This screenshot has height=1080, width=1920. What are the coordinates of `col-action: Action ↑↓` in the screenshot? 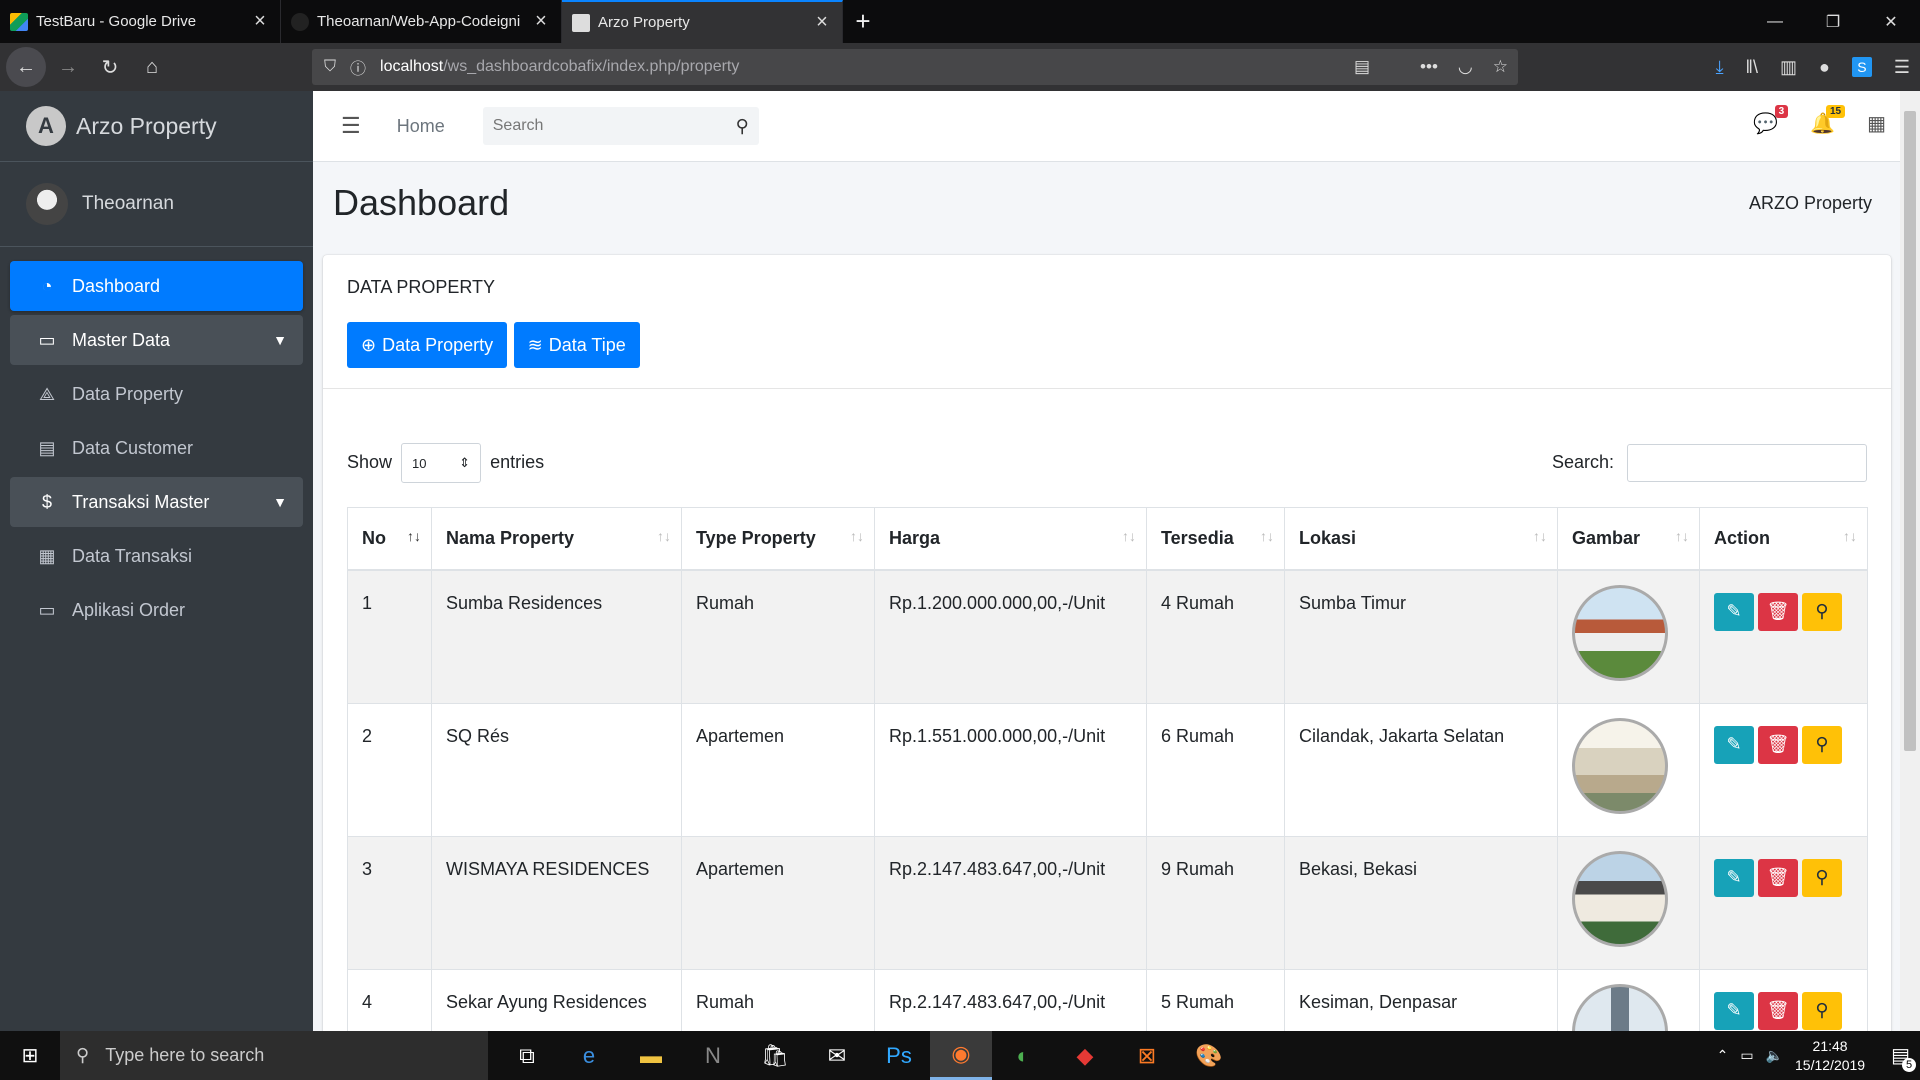 It's located at (1783, 539).